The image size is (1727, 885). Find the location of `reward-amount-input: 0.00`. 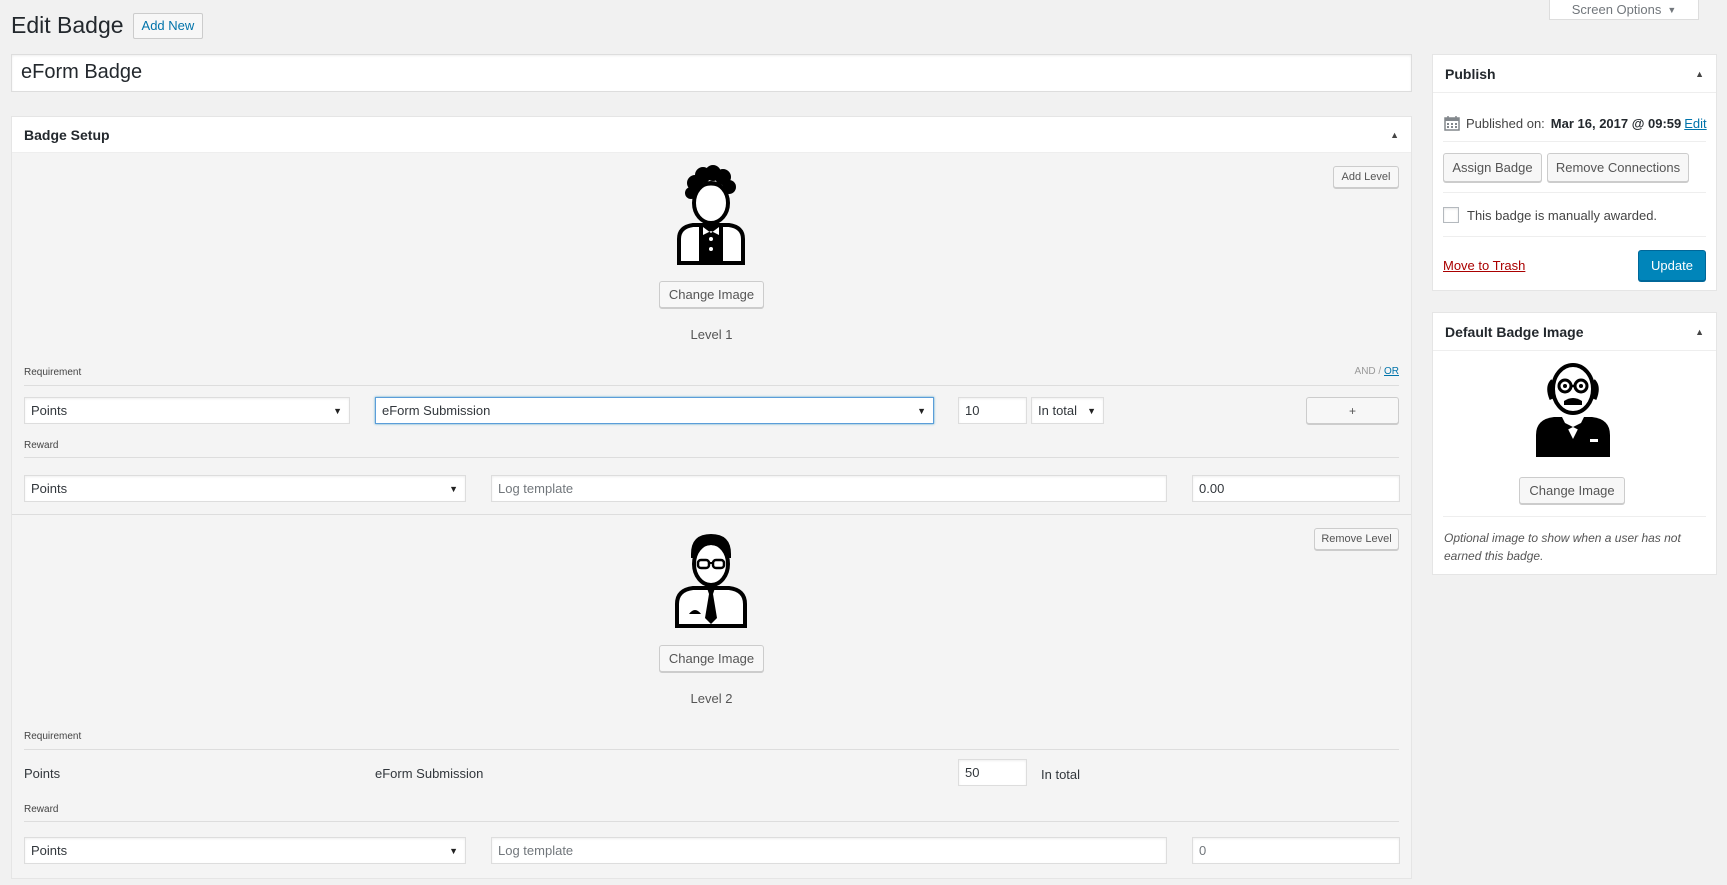

reward-amount-input: 0.00 is located at coordinates (1296, 488).